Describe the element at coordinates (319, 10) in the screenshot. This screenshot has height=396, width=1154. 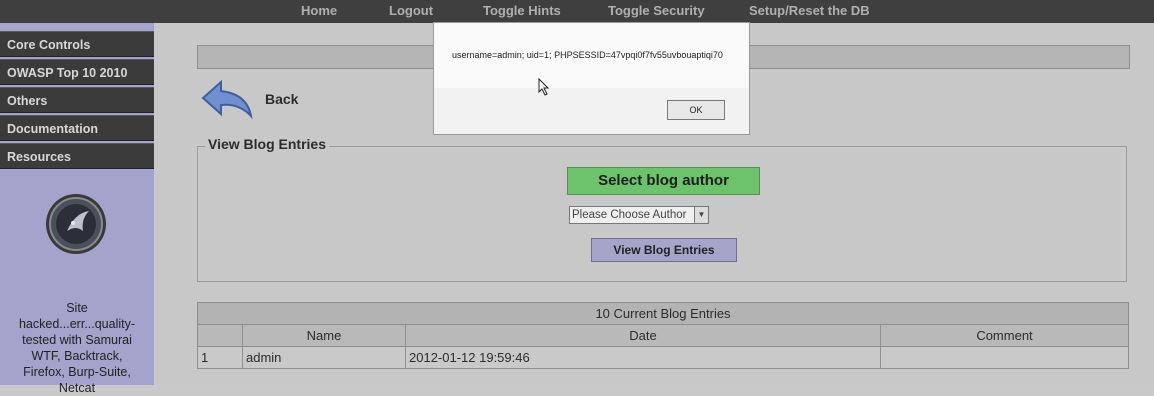
I see `nav-home-link: Home` at that location.